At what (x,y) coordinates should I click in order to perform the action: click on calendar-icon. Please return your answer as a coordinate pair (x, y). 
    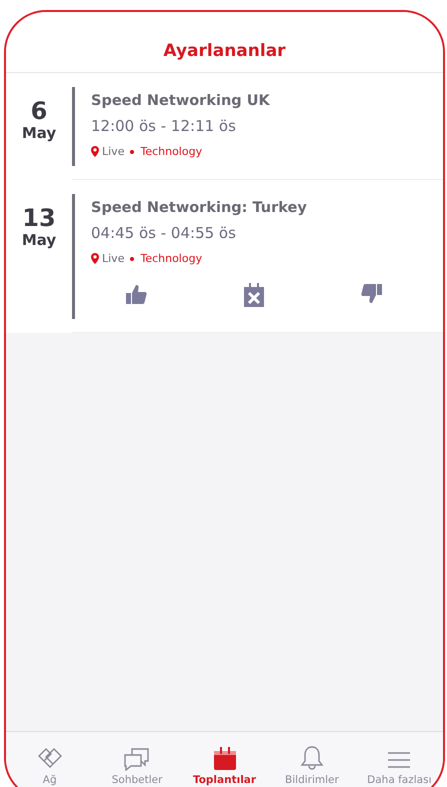
    Looking at the image, I should click on (225, 759).